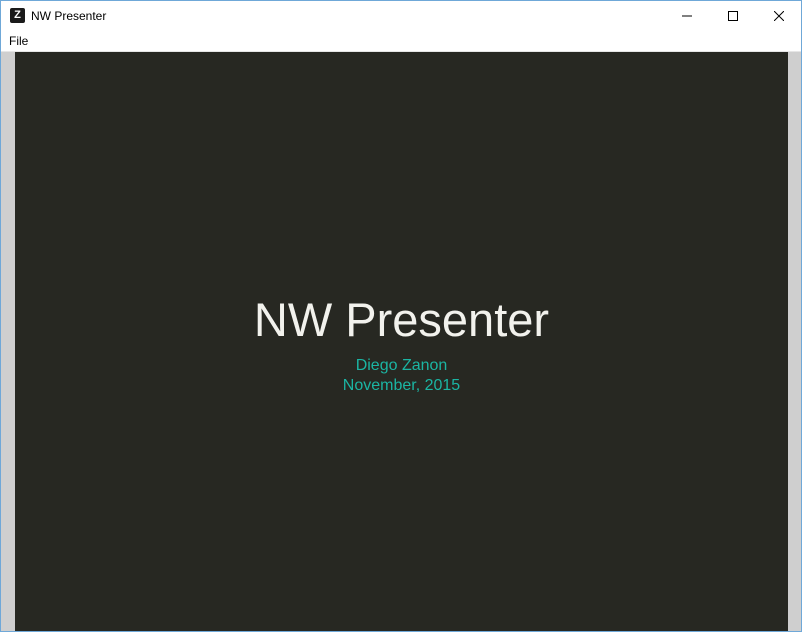  Describe the element at coordinates (401, 365) in the screenshot. I see `slide-author: Diego Zanon` at that location.